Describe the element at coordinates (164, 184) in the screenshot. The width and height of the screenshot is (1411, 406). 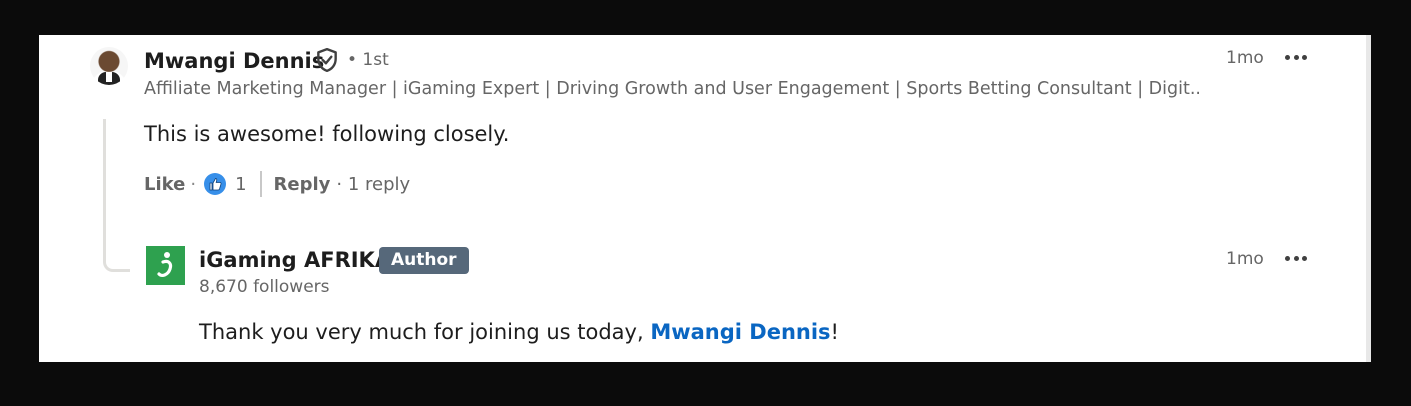
I see `like-button: Like` at that location.